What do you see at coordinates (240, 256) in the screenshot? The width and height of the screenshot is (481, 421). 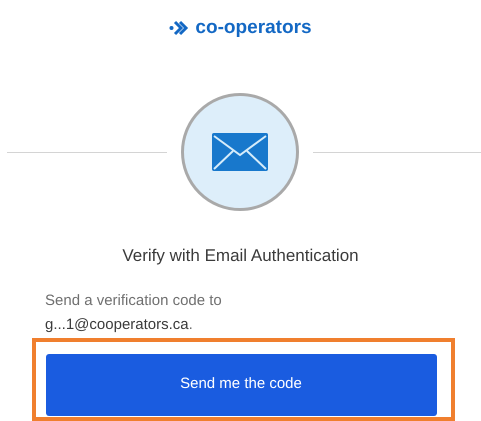 I see `heading: Verify with Email Authentication` at bounding box center [240, 256].